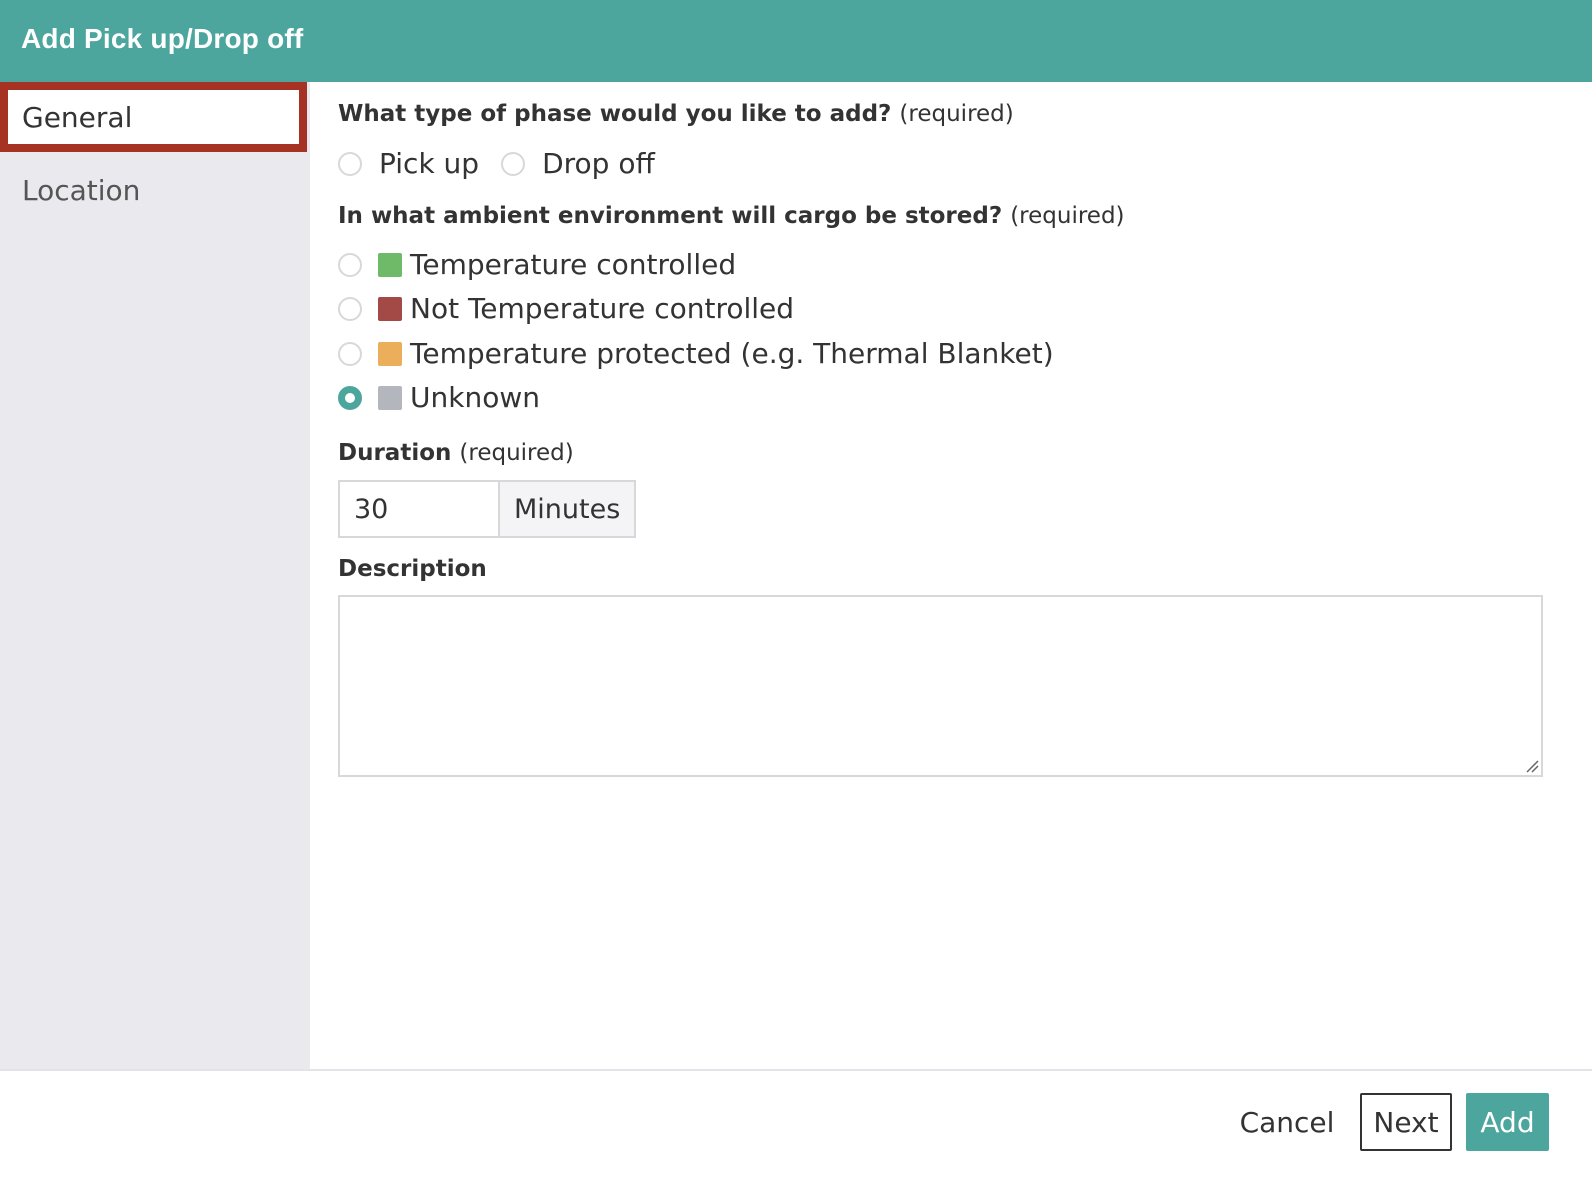 This screenshot has height=1192, width=1592. I want to click on orange-swatch-icon, so click(390, 353).